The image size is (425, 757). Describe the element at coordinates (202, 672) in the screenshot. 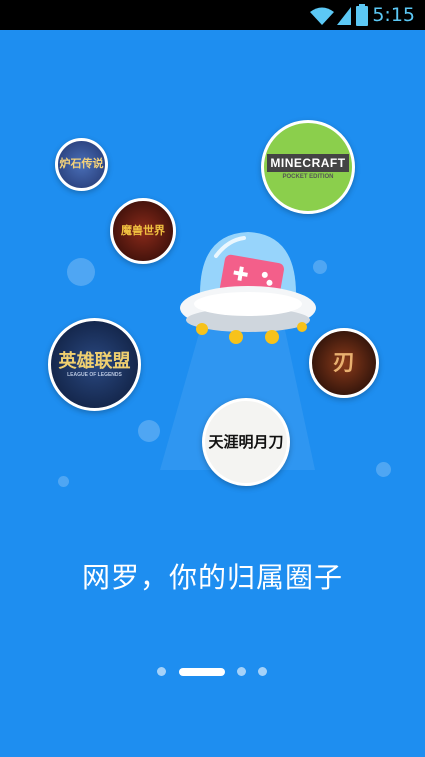

I see `page-dot-active` at that location.